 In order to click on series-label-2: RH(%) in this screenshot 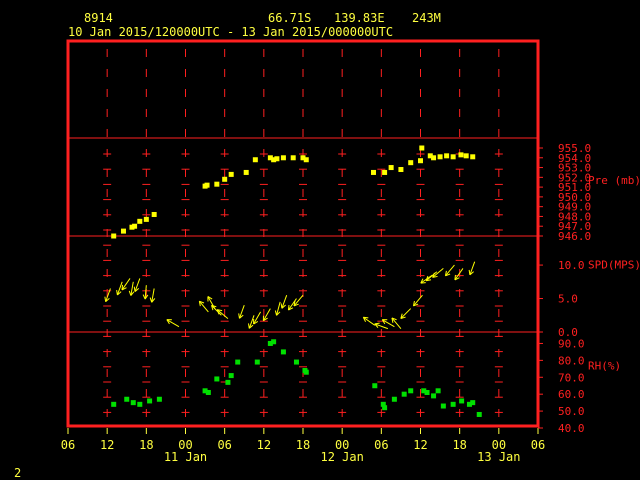, I will do `click(604, 366)`.